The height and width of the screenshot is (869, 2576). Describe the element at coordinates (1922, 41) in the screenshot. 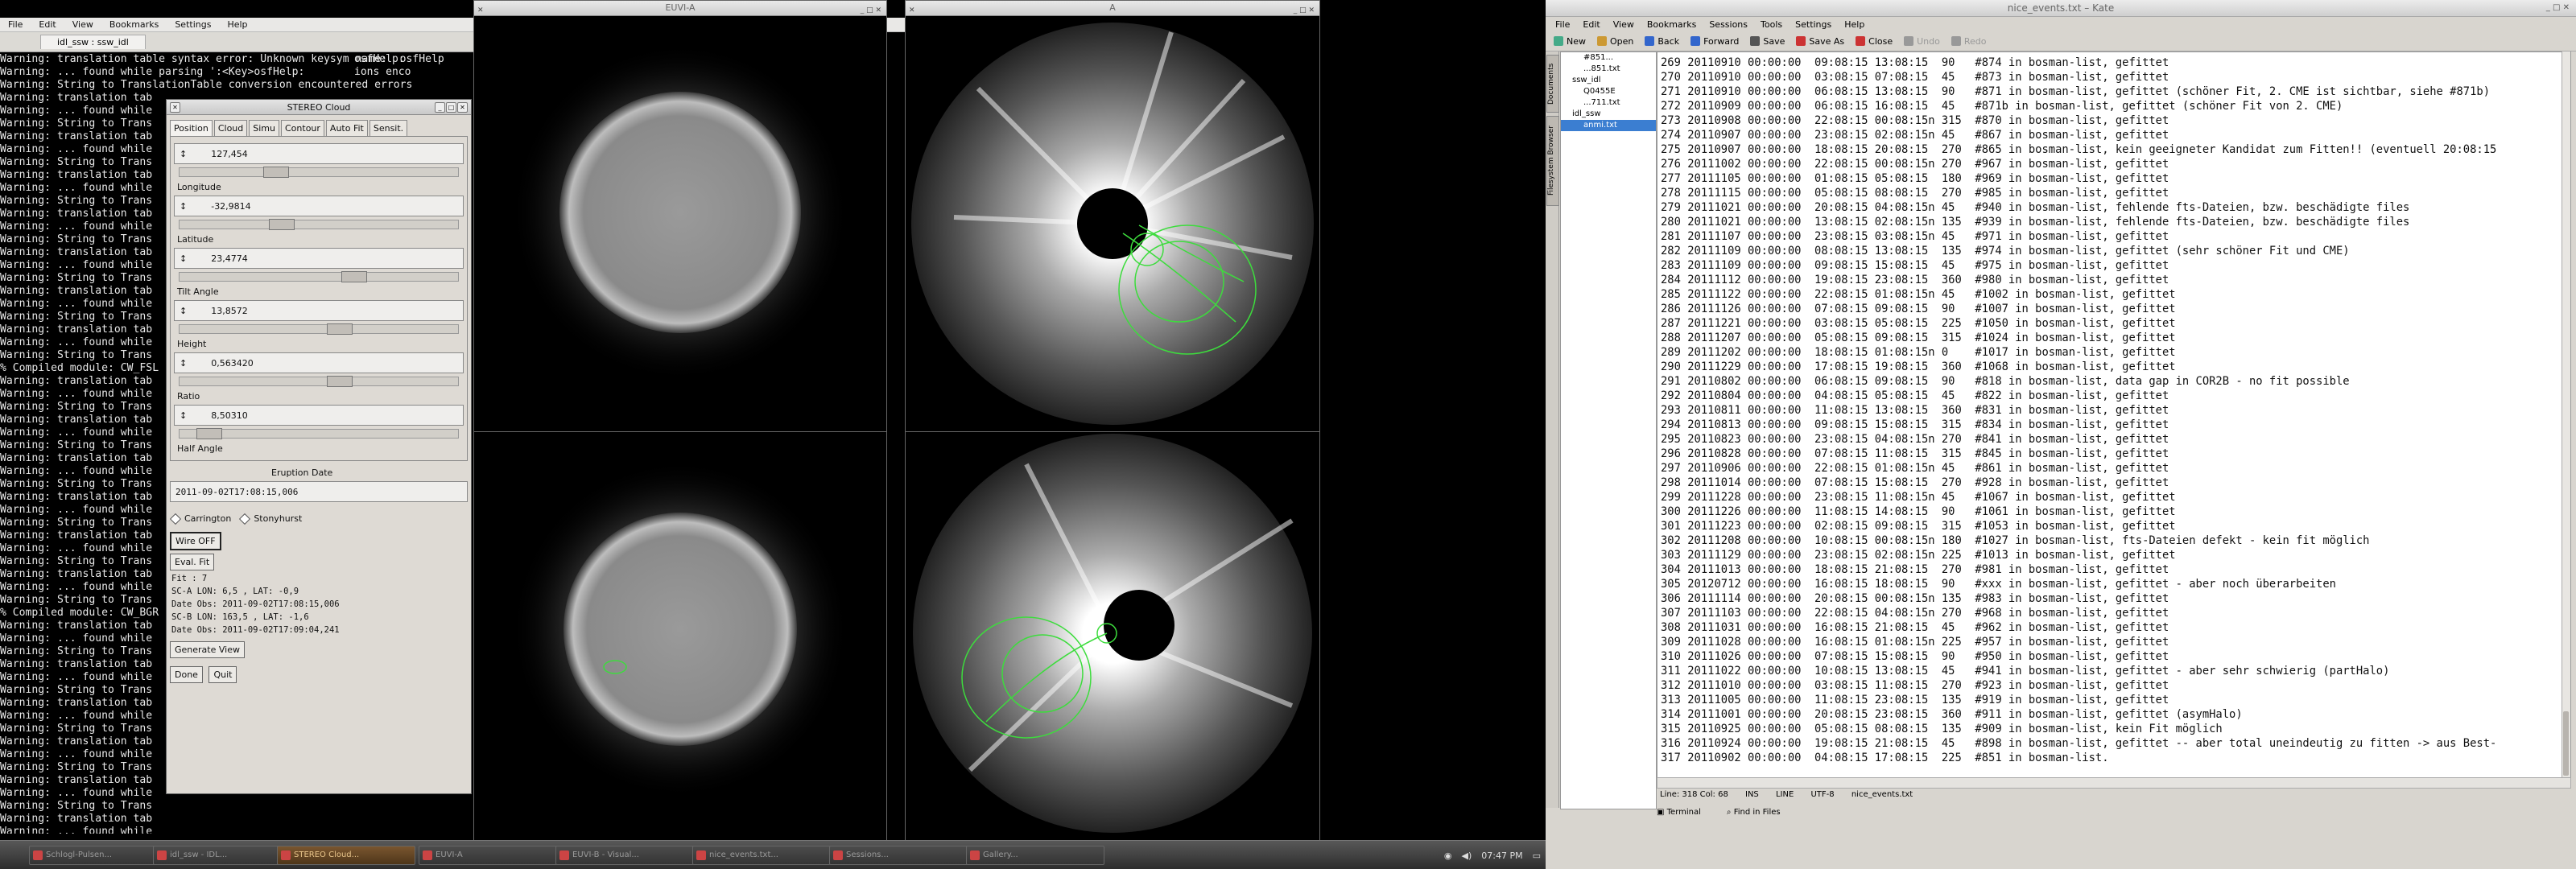

I see `toolbar-undo-button: Undo` at that location.